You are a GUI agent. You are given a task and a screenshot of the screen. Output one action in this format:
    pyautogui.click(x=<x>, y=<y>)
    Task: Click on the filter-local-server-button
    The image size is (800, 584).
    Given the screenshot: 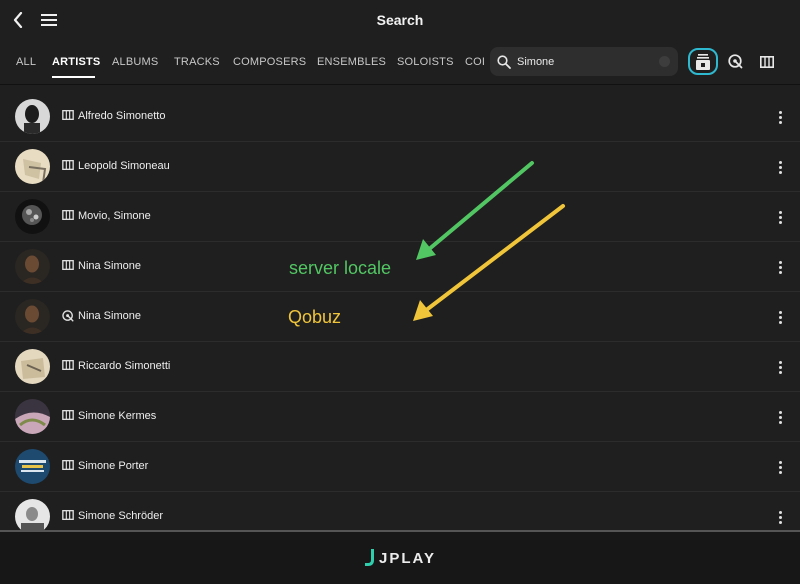 What is the action you would take?
    pyautogui.click(x=767, y=61)
    